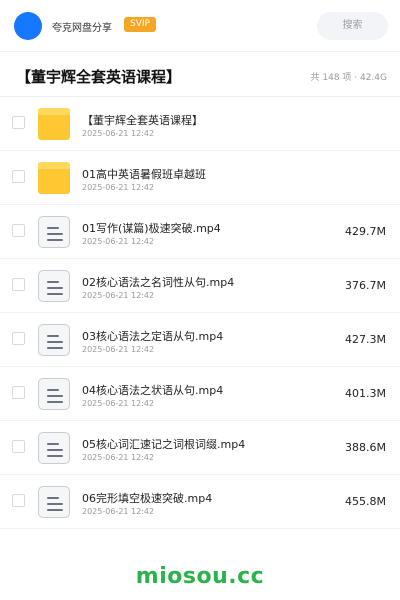 This screenshot has height=600, width=400. Describe the element at coordinates (365, 393) in the screenshot. I see `file-size: 401.3M` at that location.